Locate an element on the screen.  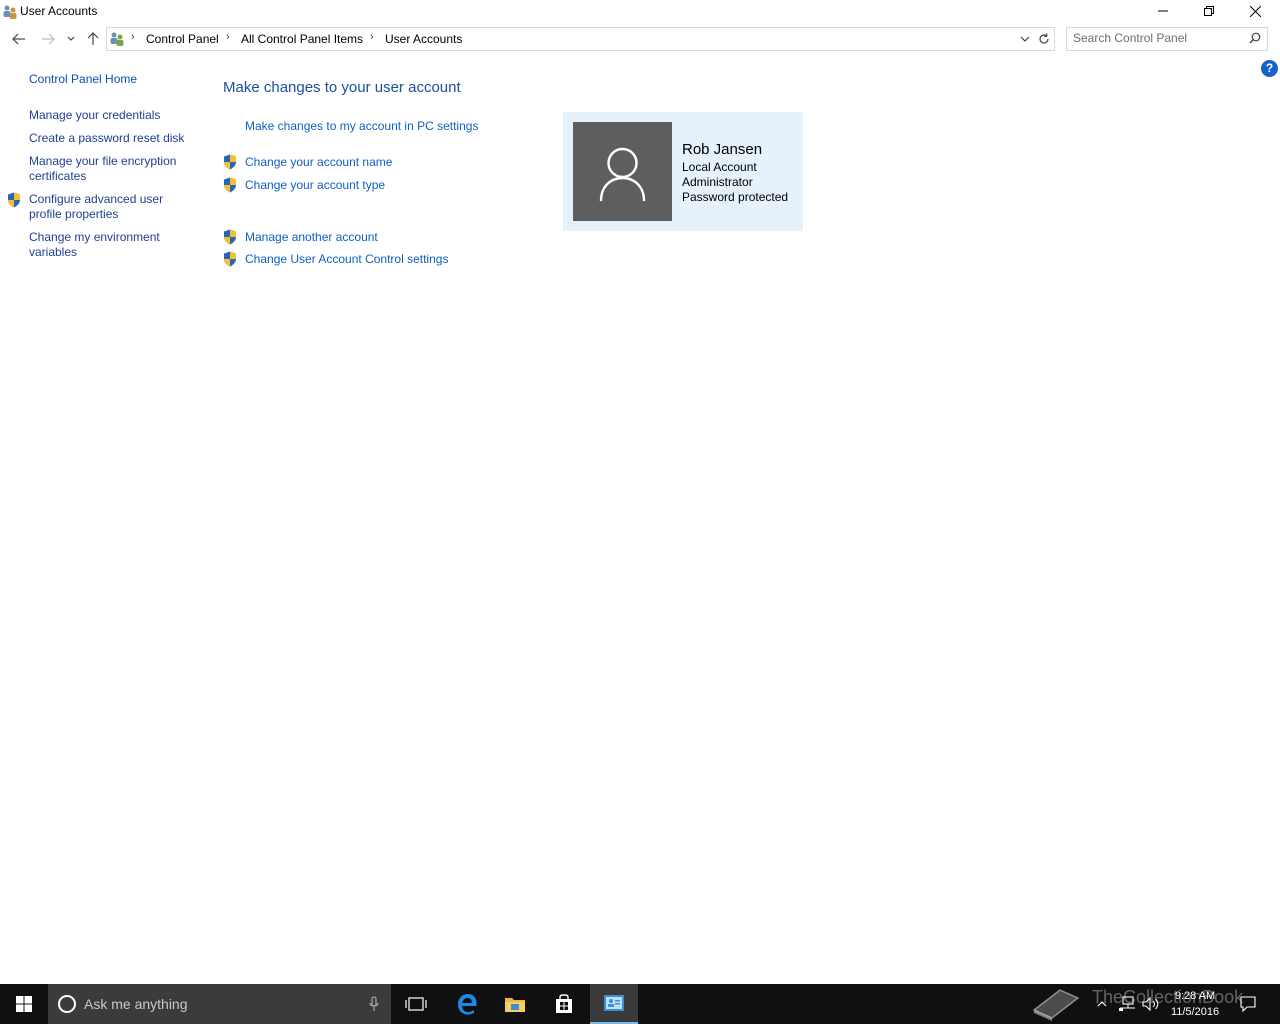
user-silhouette-icon is located at coordinates (622, 174).